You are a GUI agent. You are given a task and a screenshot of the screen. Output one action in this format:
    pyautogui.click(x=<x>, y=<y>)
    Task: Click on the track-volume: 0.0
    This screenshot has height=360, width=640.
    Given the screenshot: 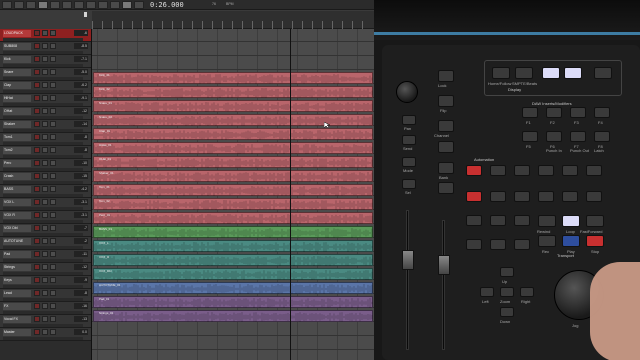 What is the action you would take?
    pyautogui.click(x=81, y=332)
    